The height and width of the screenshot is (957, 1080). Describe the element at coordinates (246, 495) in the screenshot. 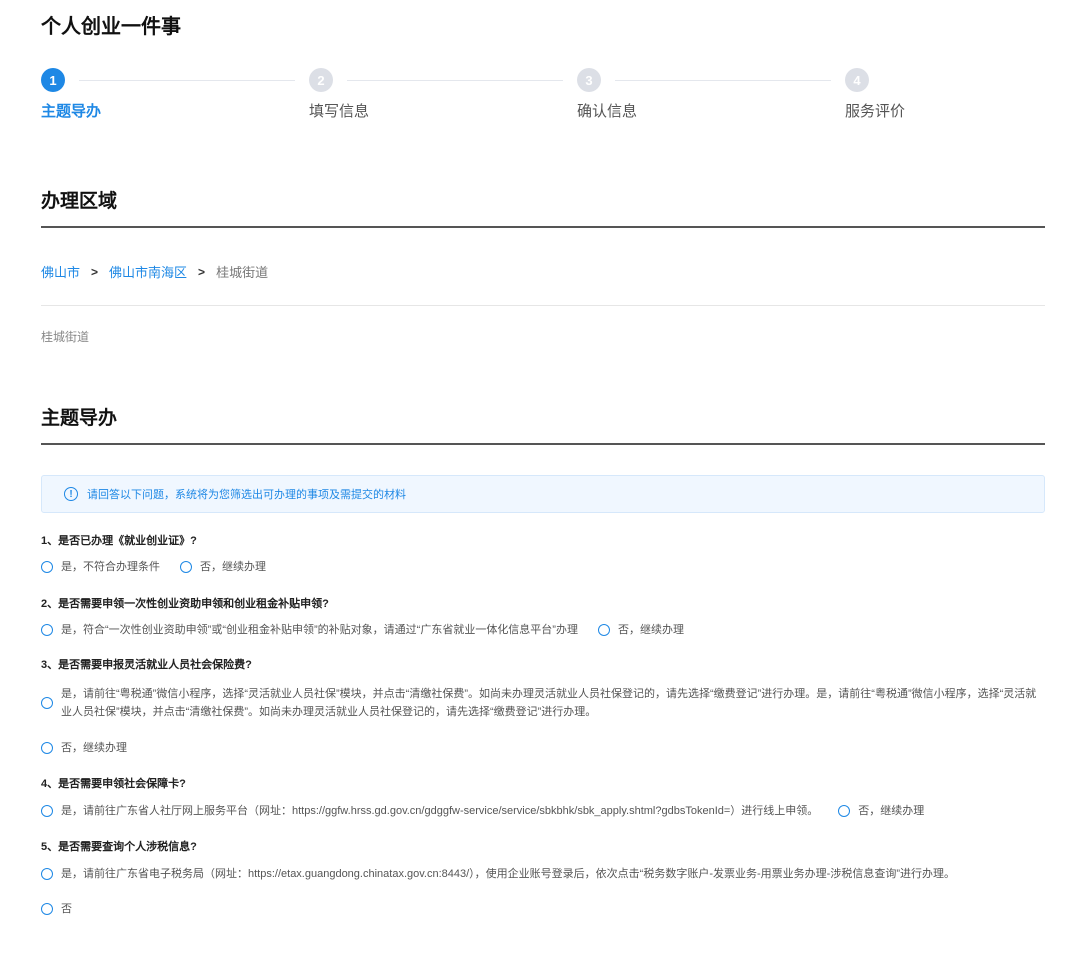

I see `notice-text: 请回答以下问题，系统将为您筛选出可办理的事项及需提交的材料` at that location.